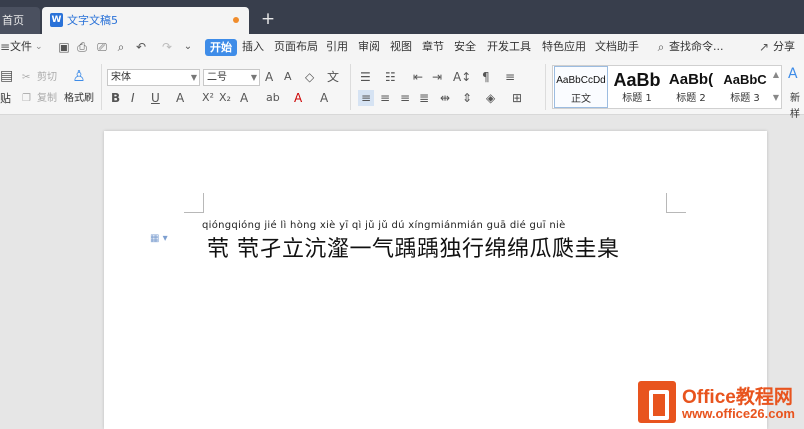 Image resolution: width=804 pixels, height=429 pixels. What do you see at coordinates (221, 47) in the screenshot?
I see `tab-start: 开始` at bounding box center [221, 47].